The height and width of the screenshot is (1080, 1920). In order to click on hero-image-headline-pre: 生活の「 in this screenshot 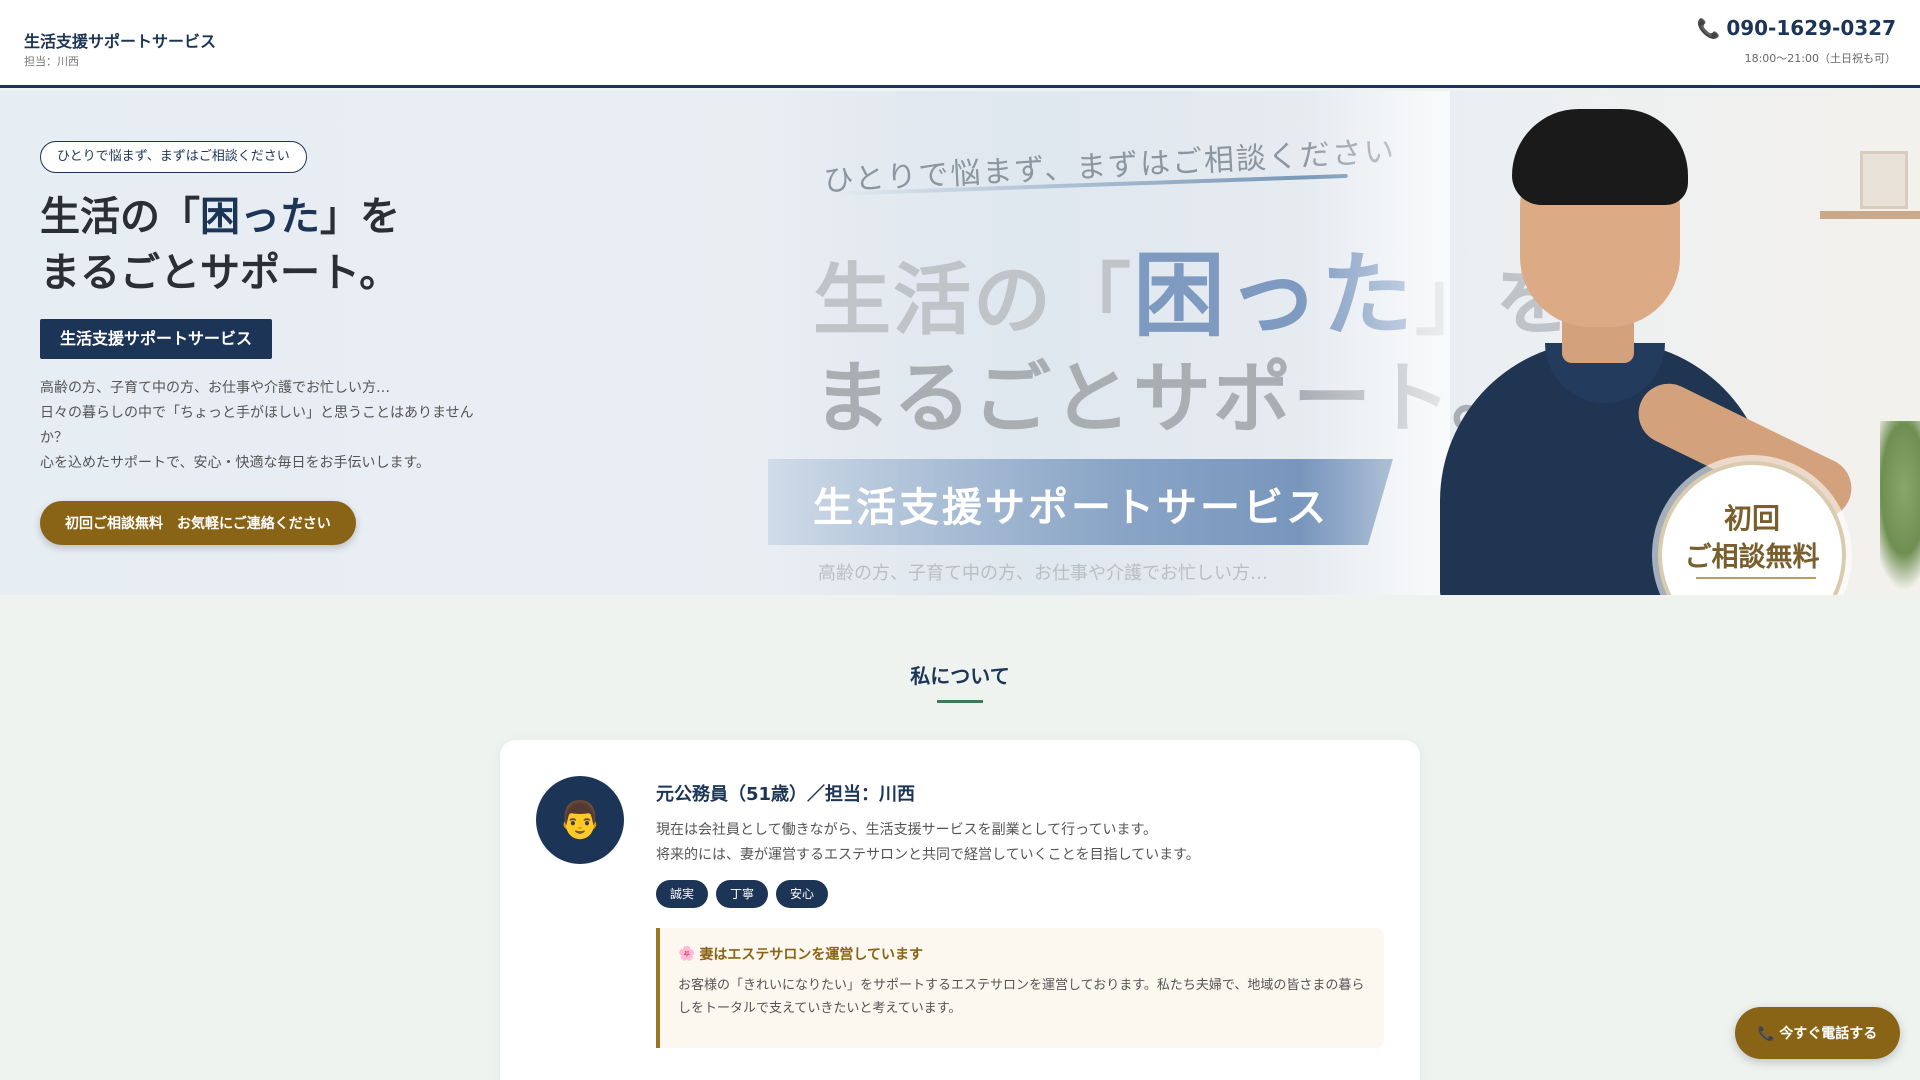, I will do `click(973, 300)`.